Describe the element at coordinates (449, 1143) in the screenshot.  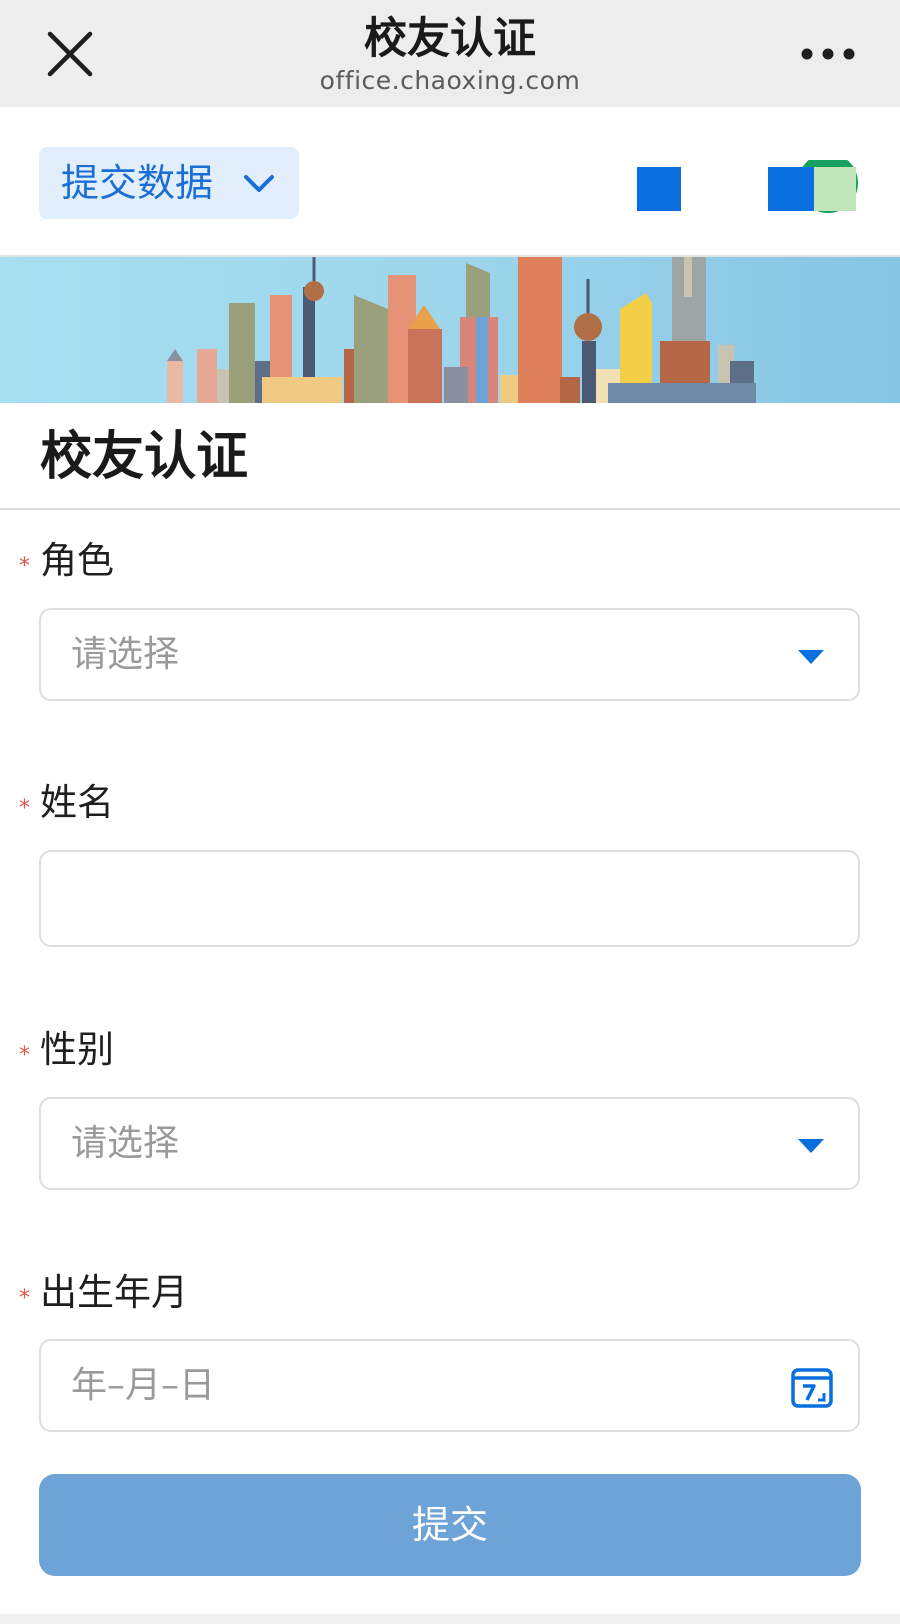
I see `gender-select: 请选择` at that location.